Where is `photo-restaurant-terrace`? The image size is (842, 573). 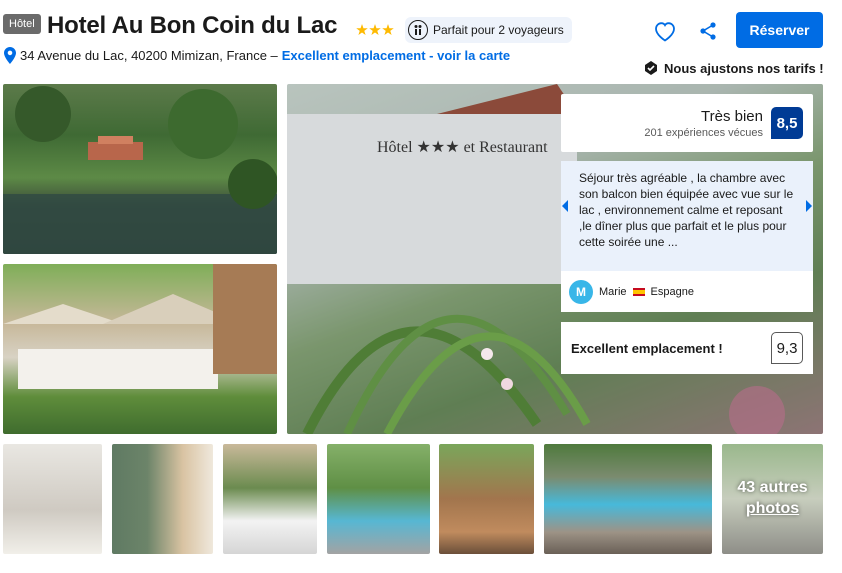 photo-restaurant-terrace is located at coordinates (140, 349).